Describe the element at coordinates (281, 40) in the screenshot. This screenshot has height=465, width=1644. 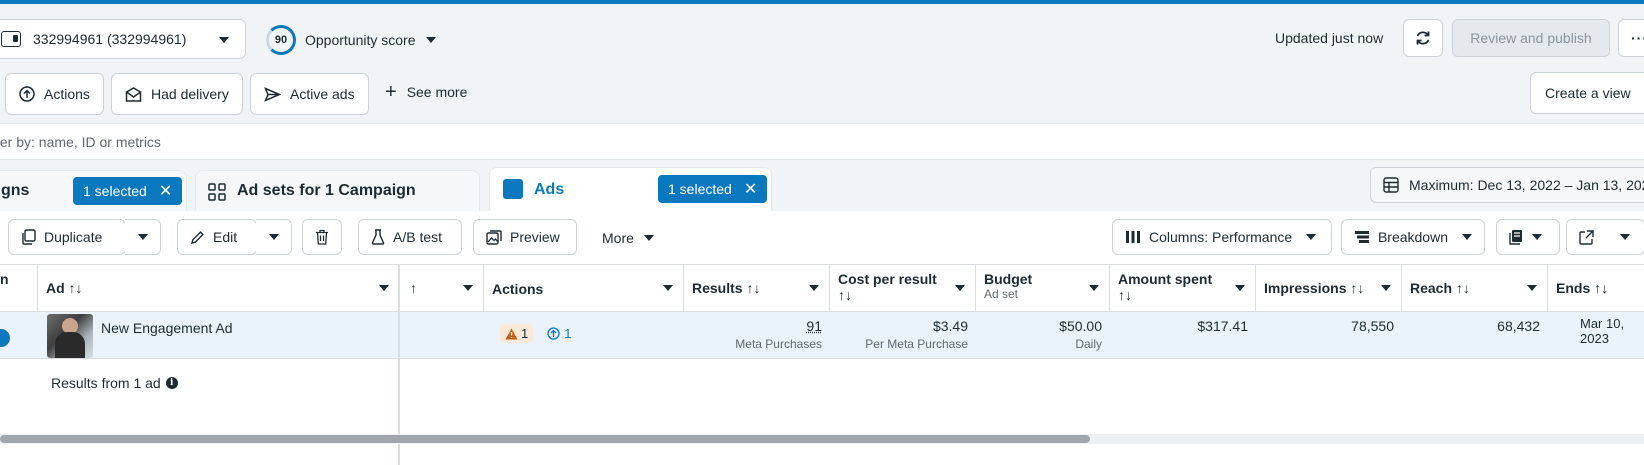
I see `score-ring: 90` at that location.